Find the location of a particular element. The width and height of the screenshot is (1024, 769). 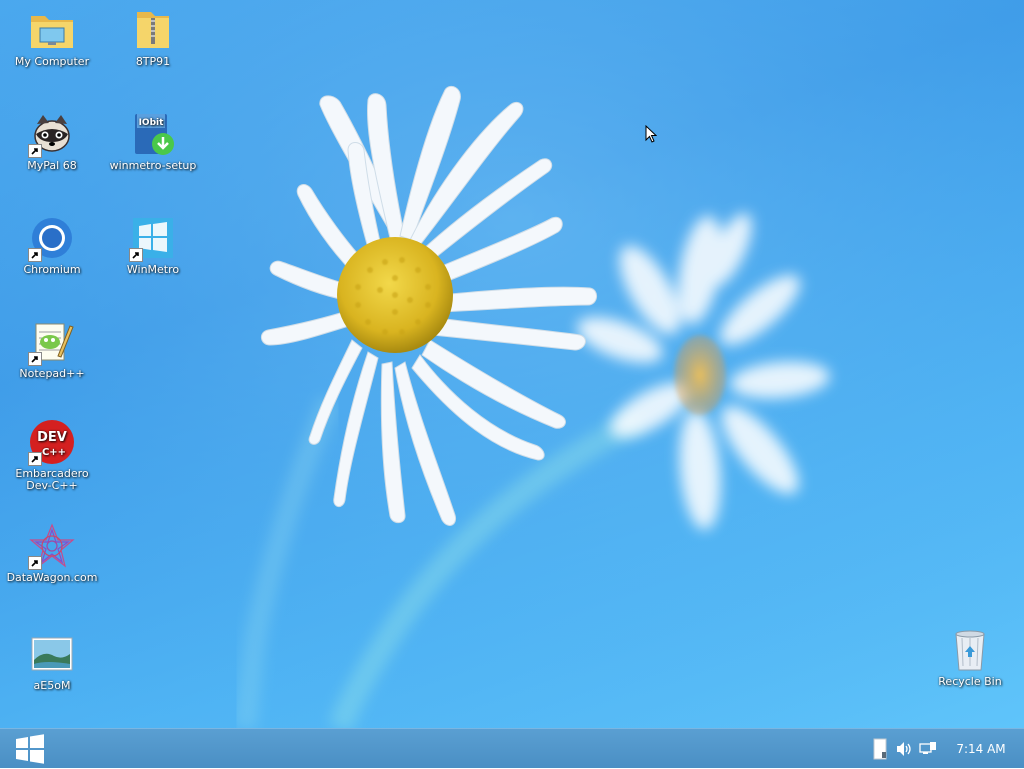

zip-folder-icon is located at coordinates (153, 30).